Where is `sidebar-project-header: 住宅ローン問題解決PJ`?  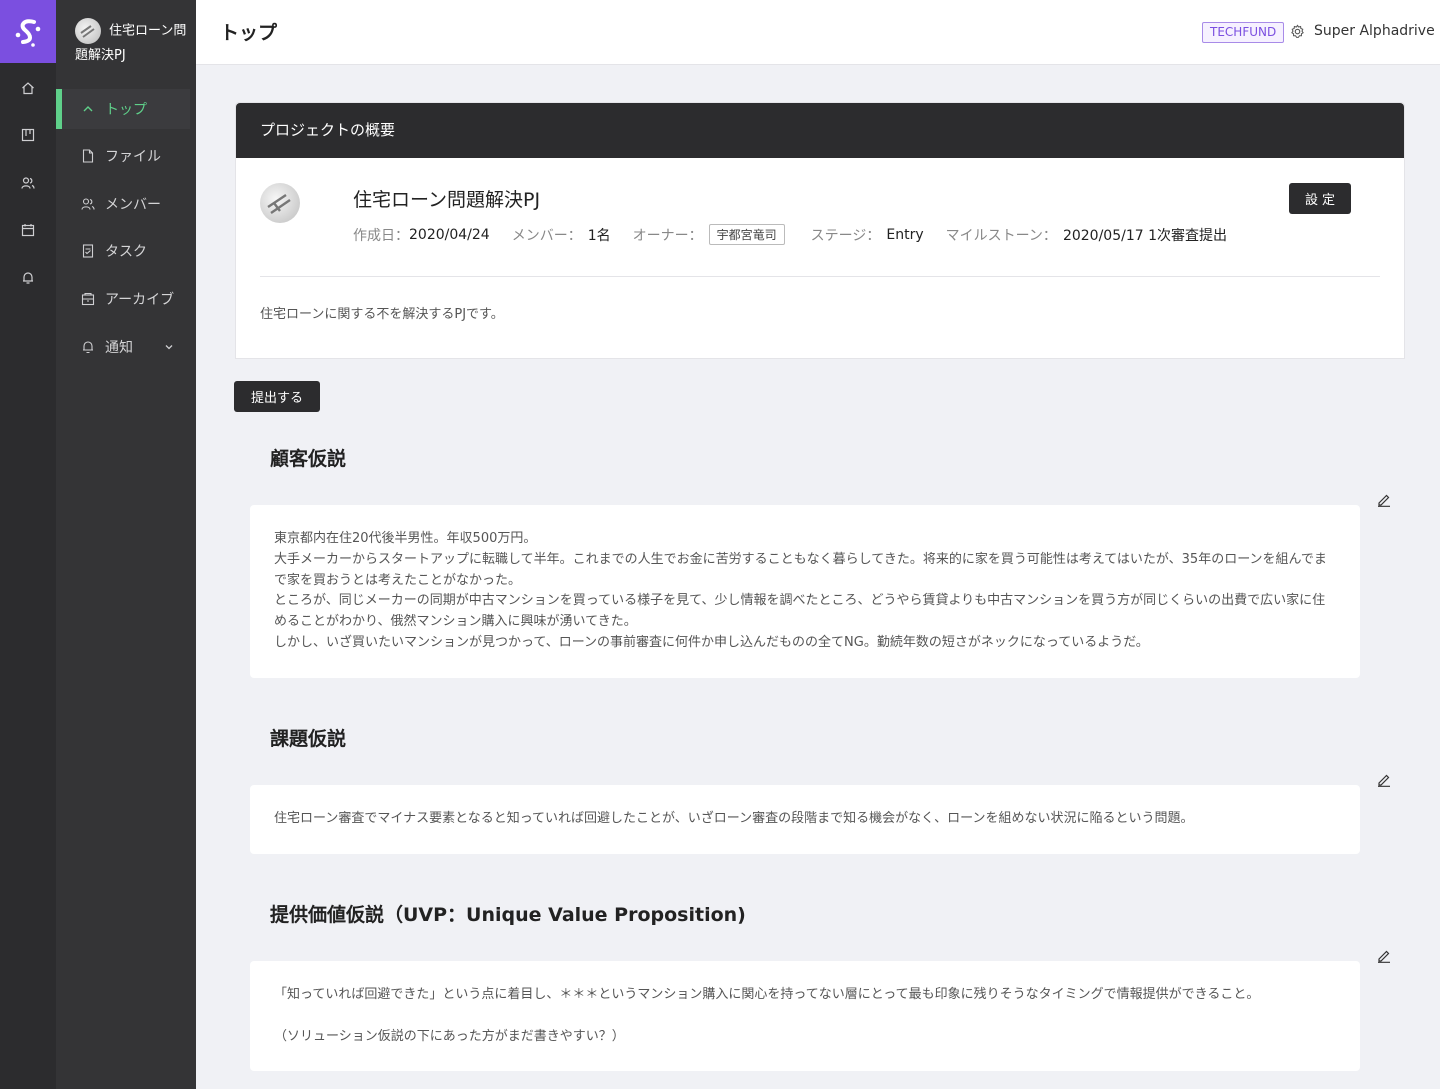 sidebar-project-header: 住宅ローン問題解決PJ is located at coordinates (134, 43).